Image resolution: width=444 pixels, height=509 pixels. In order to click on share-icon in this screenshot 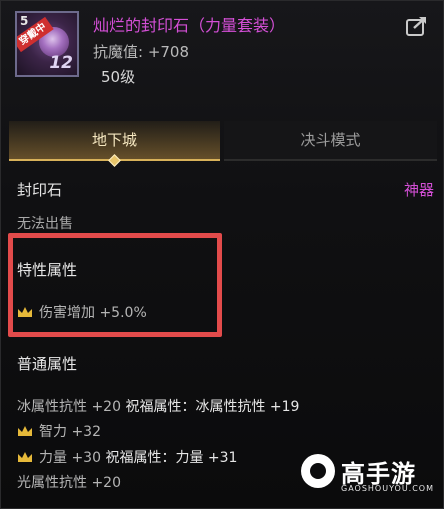, I will do `click(417, 26)`.